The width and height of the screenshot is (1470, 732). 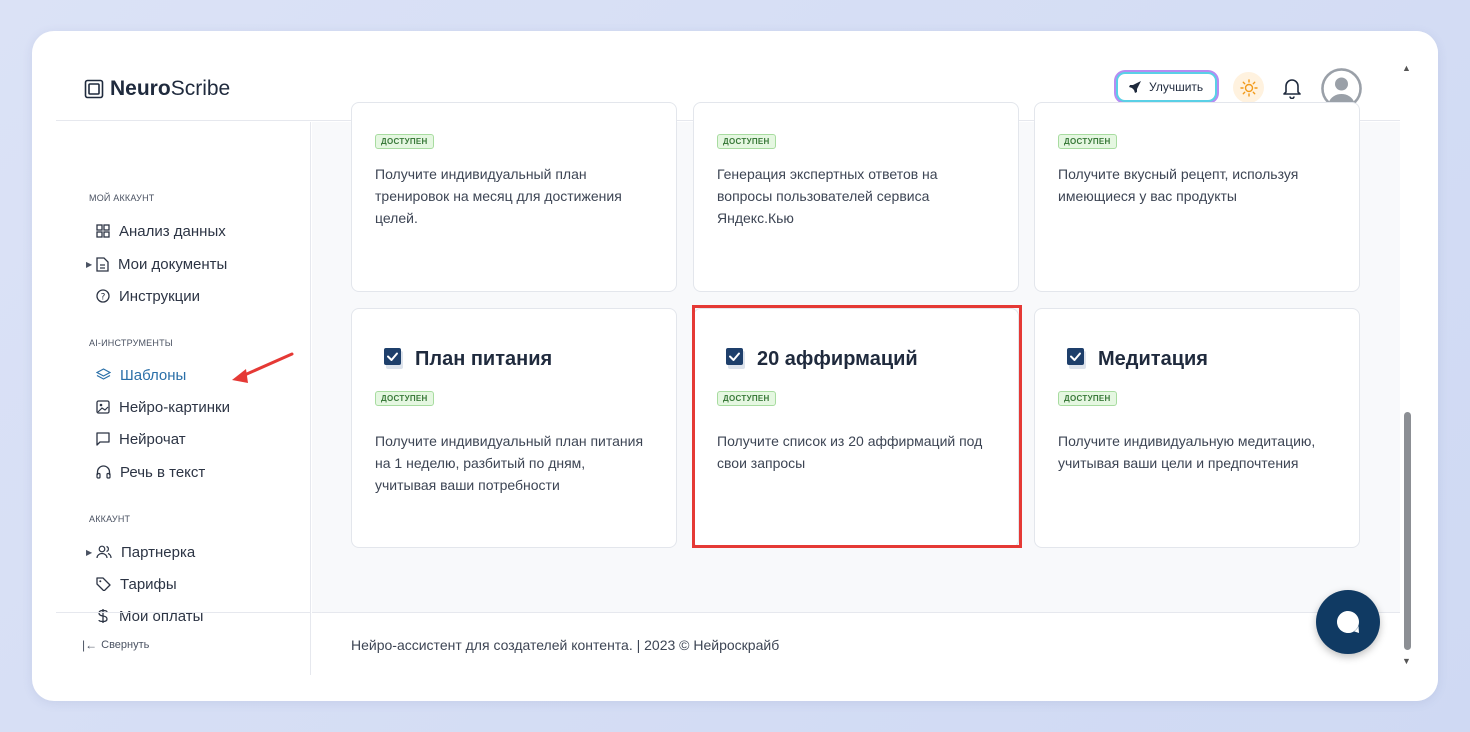 What do you see at coordinates (103, 472) in the screenshot?
I see `headphones-icon` at bounding box center [103, 472].